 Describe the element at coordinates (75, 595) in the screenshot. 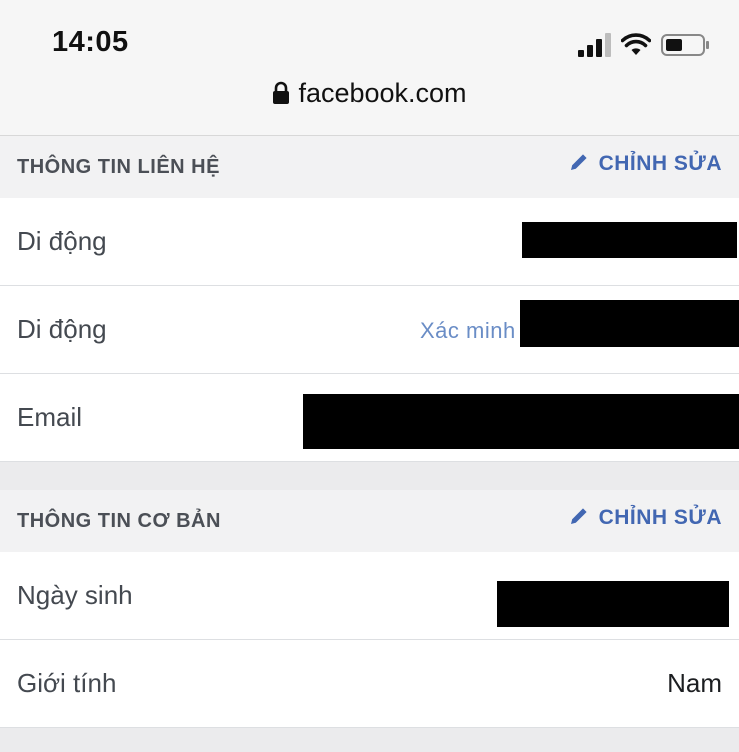

I see `row-label: Ngày sinh` at that location.